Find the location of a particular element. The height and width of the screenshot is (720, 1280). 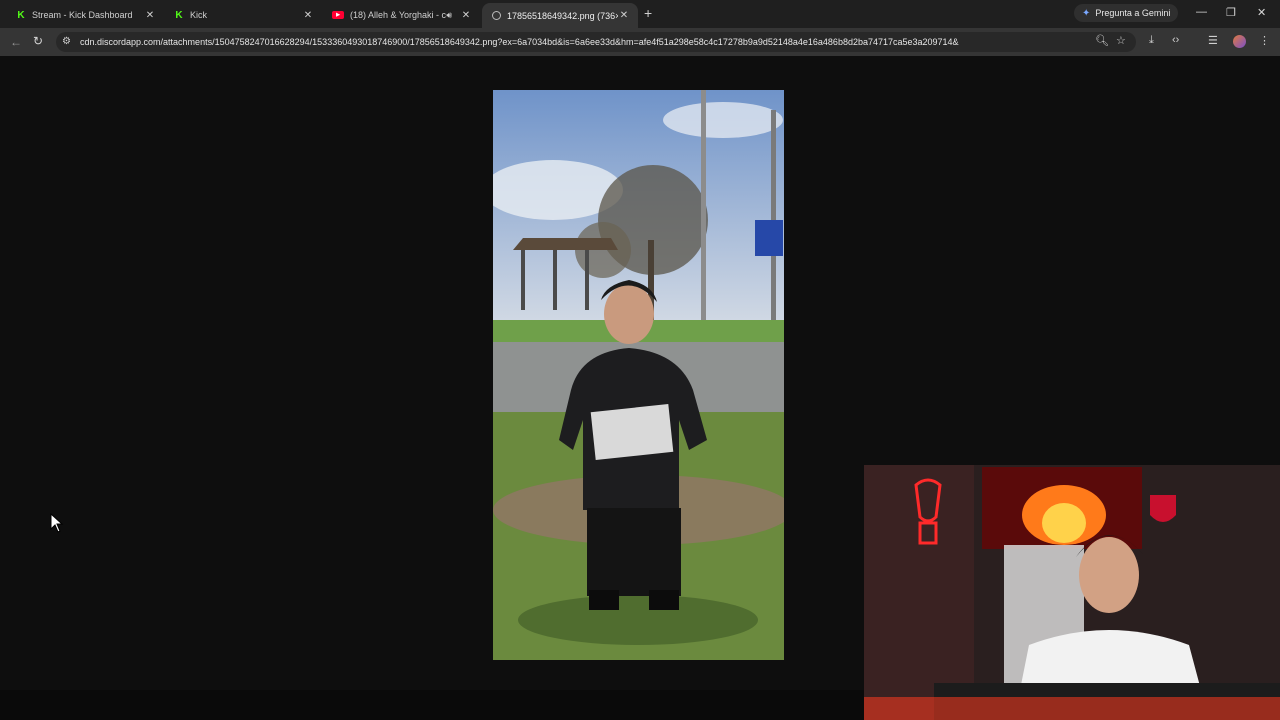

tab-youtube: ▶ (18) Alleh & Yorghaki - cap 🔊︎ ✕ is located at coordinates (401, 15).